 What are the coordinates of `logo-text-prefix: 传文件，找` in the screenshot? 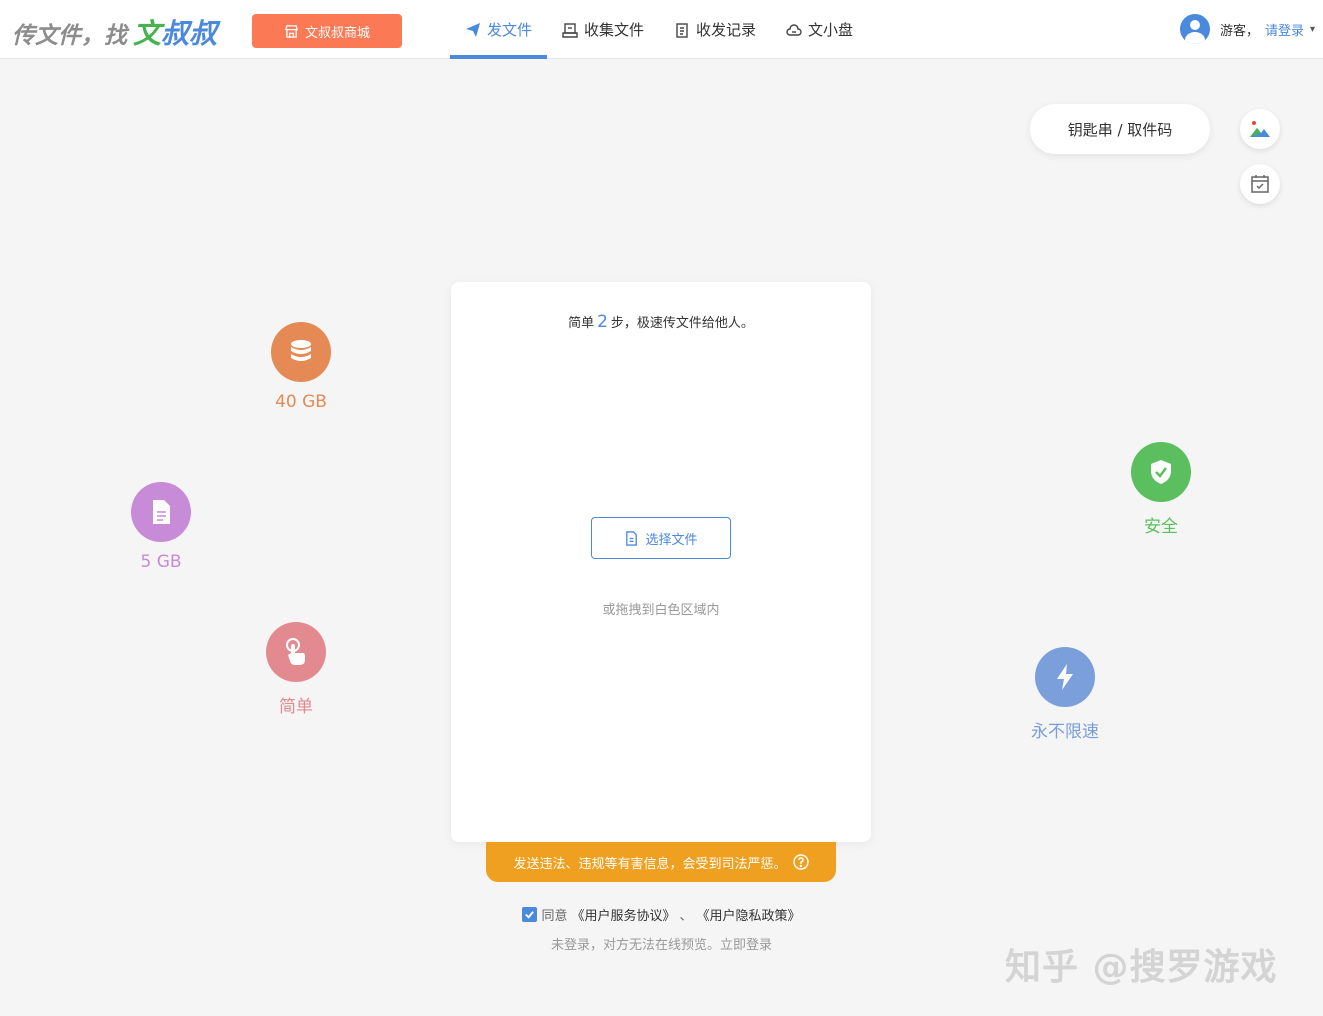 It's located at (69, 36).